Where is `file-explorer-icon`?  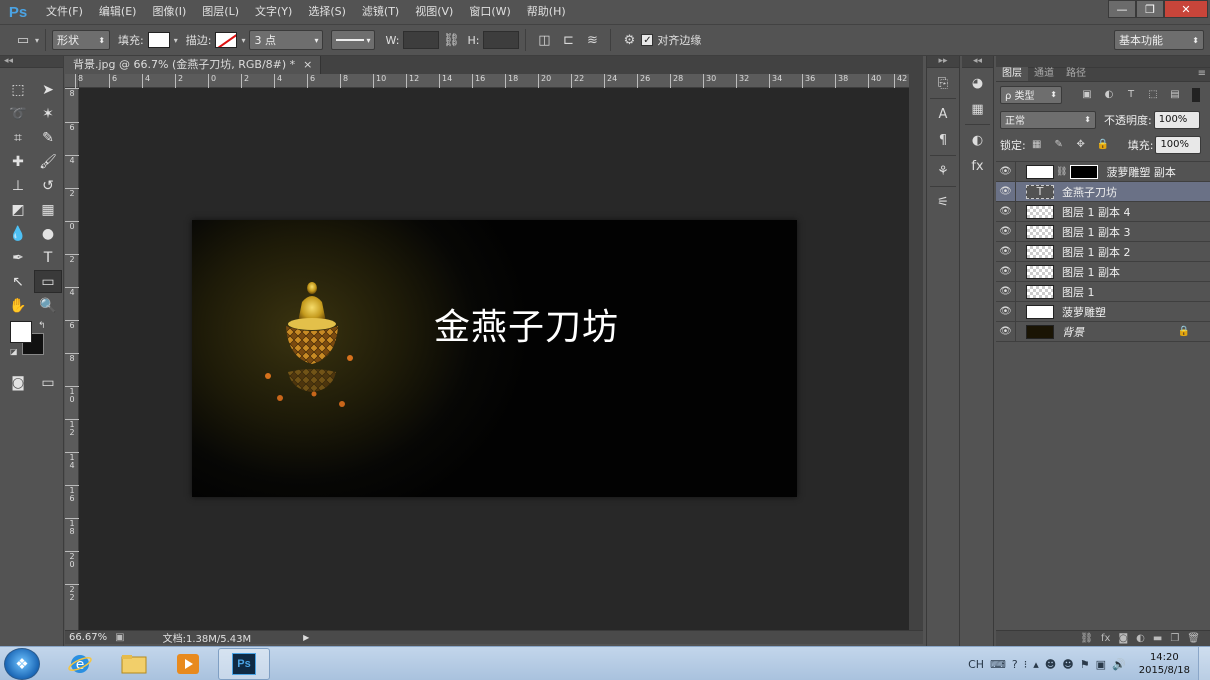
file-explorer-icon is located at coordinates (134, 664).